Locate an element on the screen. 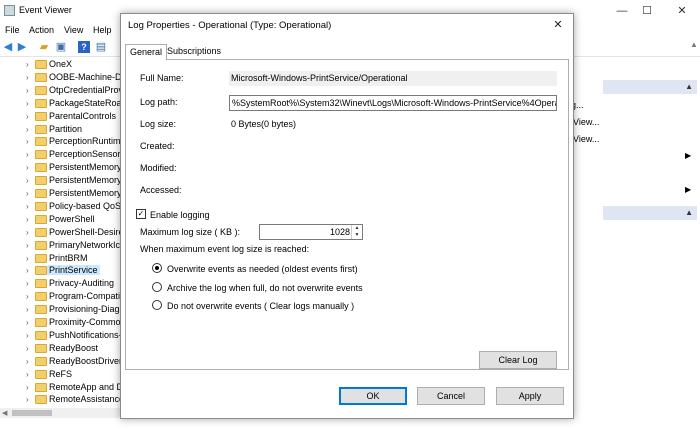  scroll-up-arrow-icon: ▲ is located at coordinates (694, 47).